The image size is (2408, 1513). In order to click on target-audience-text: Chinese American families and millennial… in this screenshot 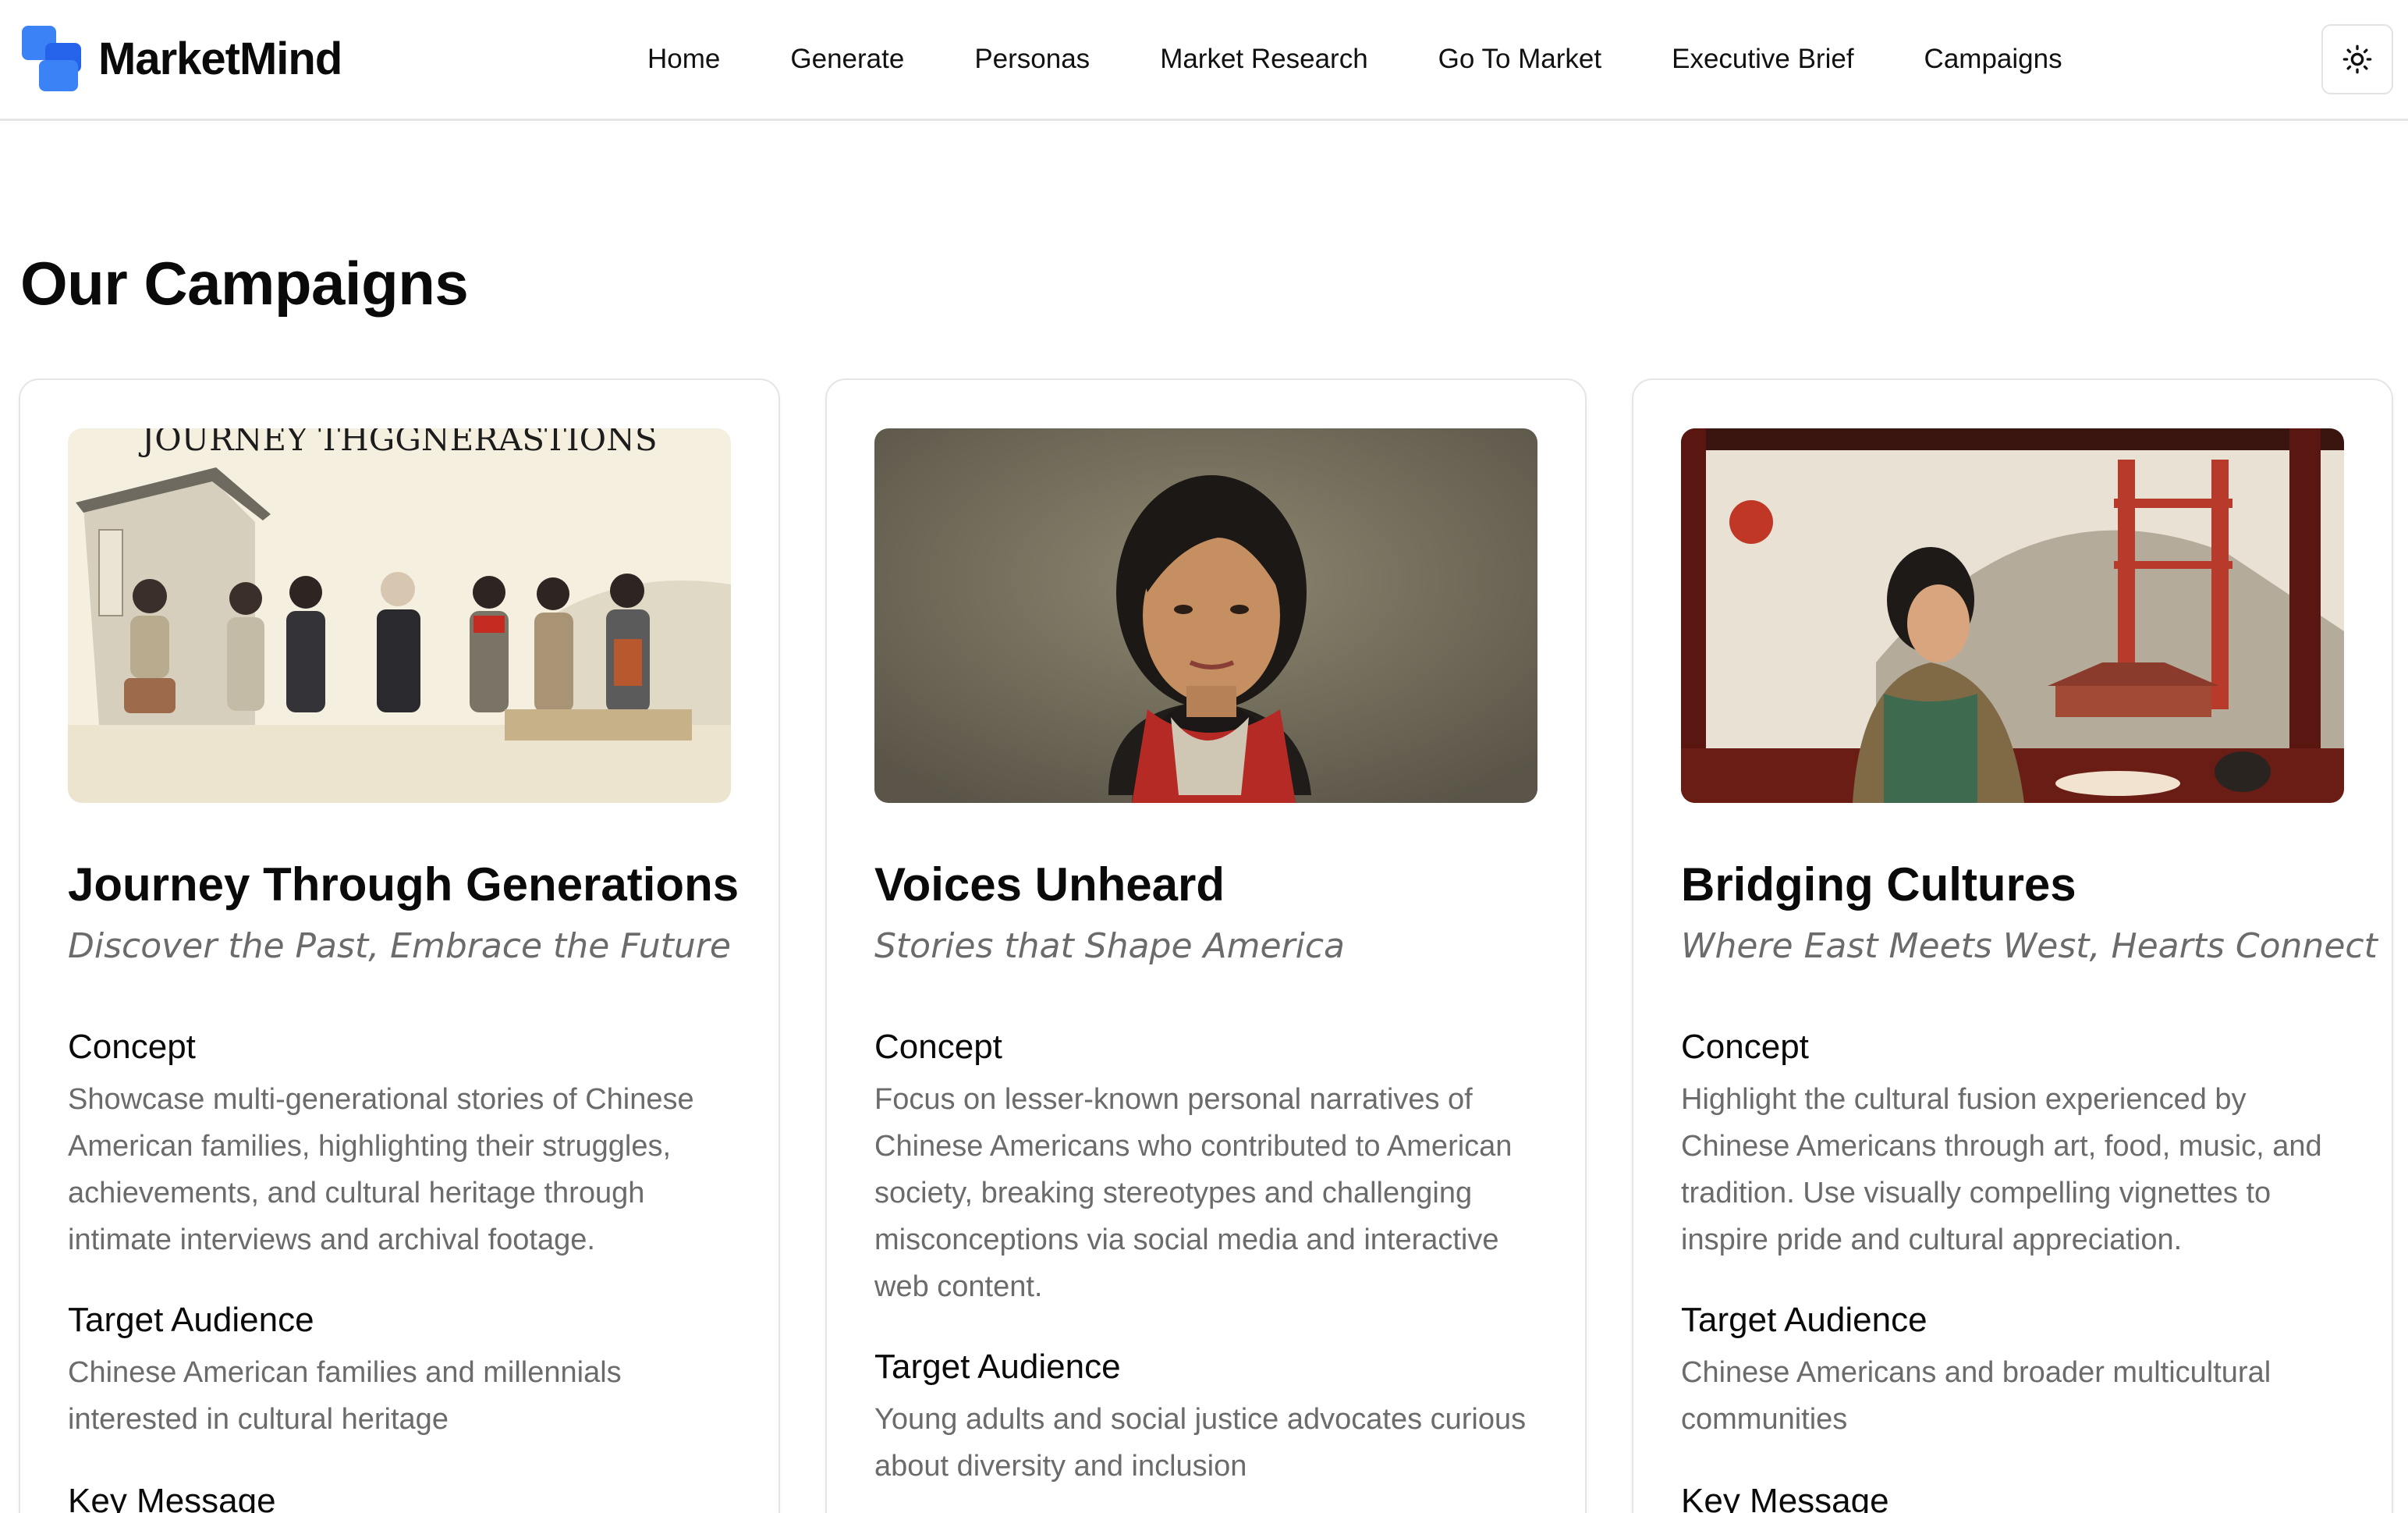, I will do `click(345, 1396)`.